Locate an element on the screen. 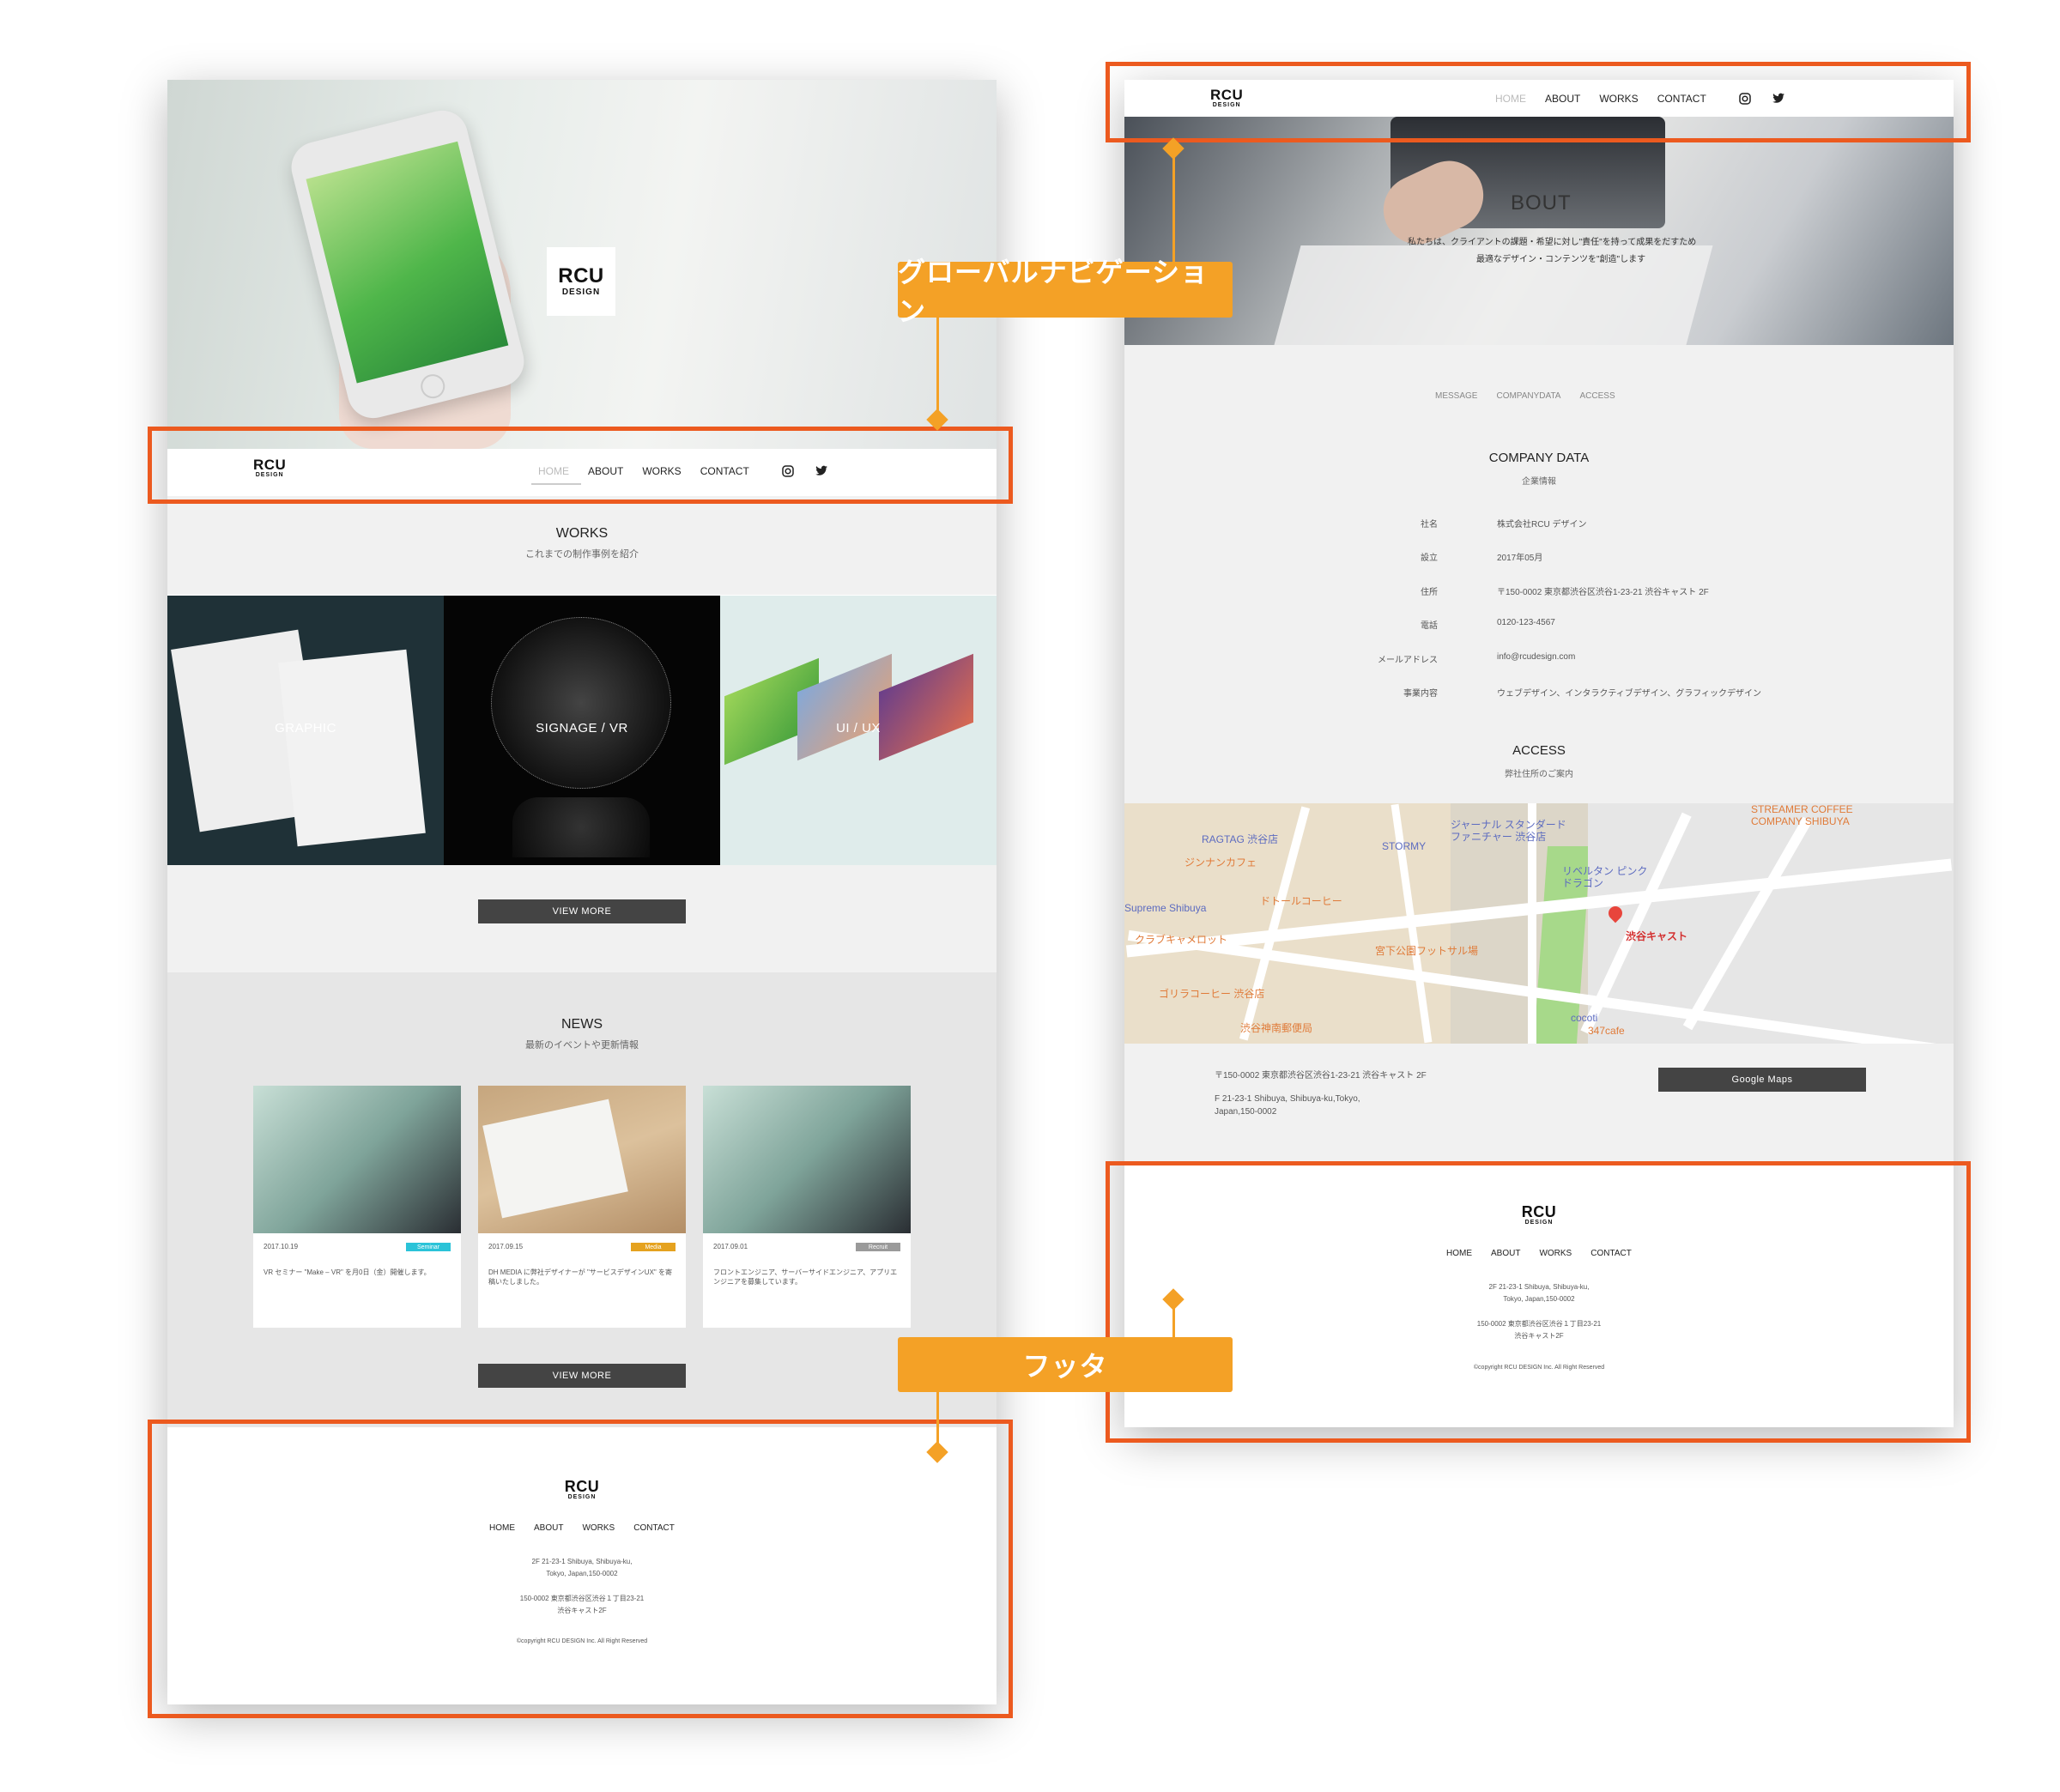 This screenshot has width=2060, height=1792. hero-logo: RCU DESIGN is located at coordinates (581, 281).